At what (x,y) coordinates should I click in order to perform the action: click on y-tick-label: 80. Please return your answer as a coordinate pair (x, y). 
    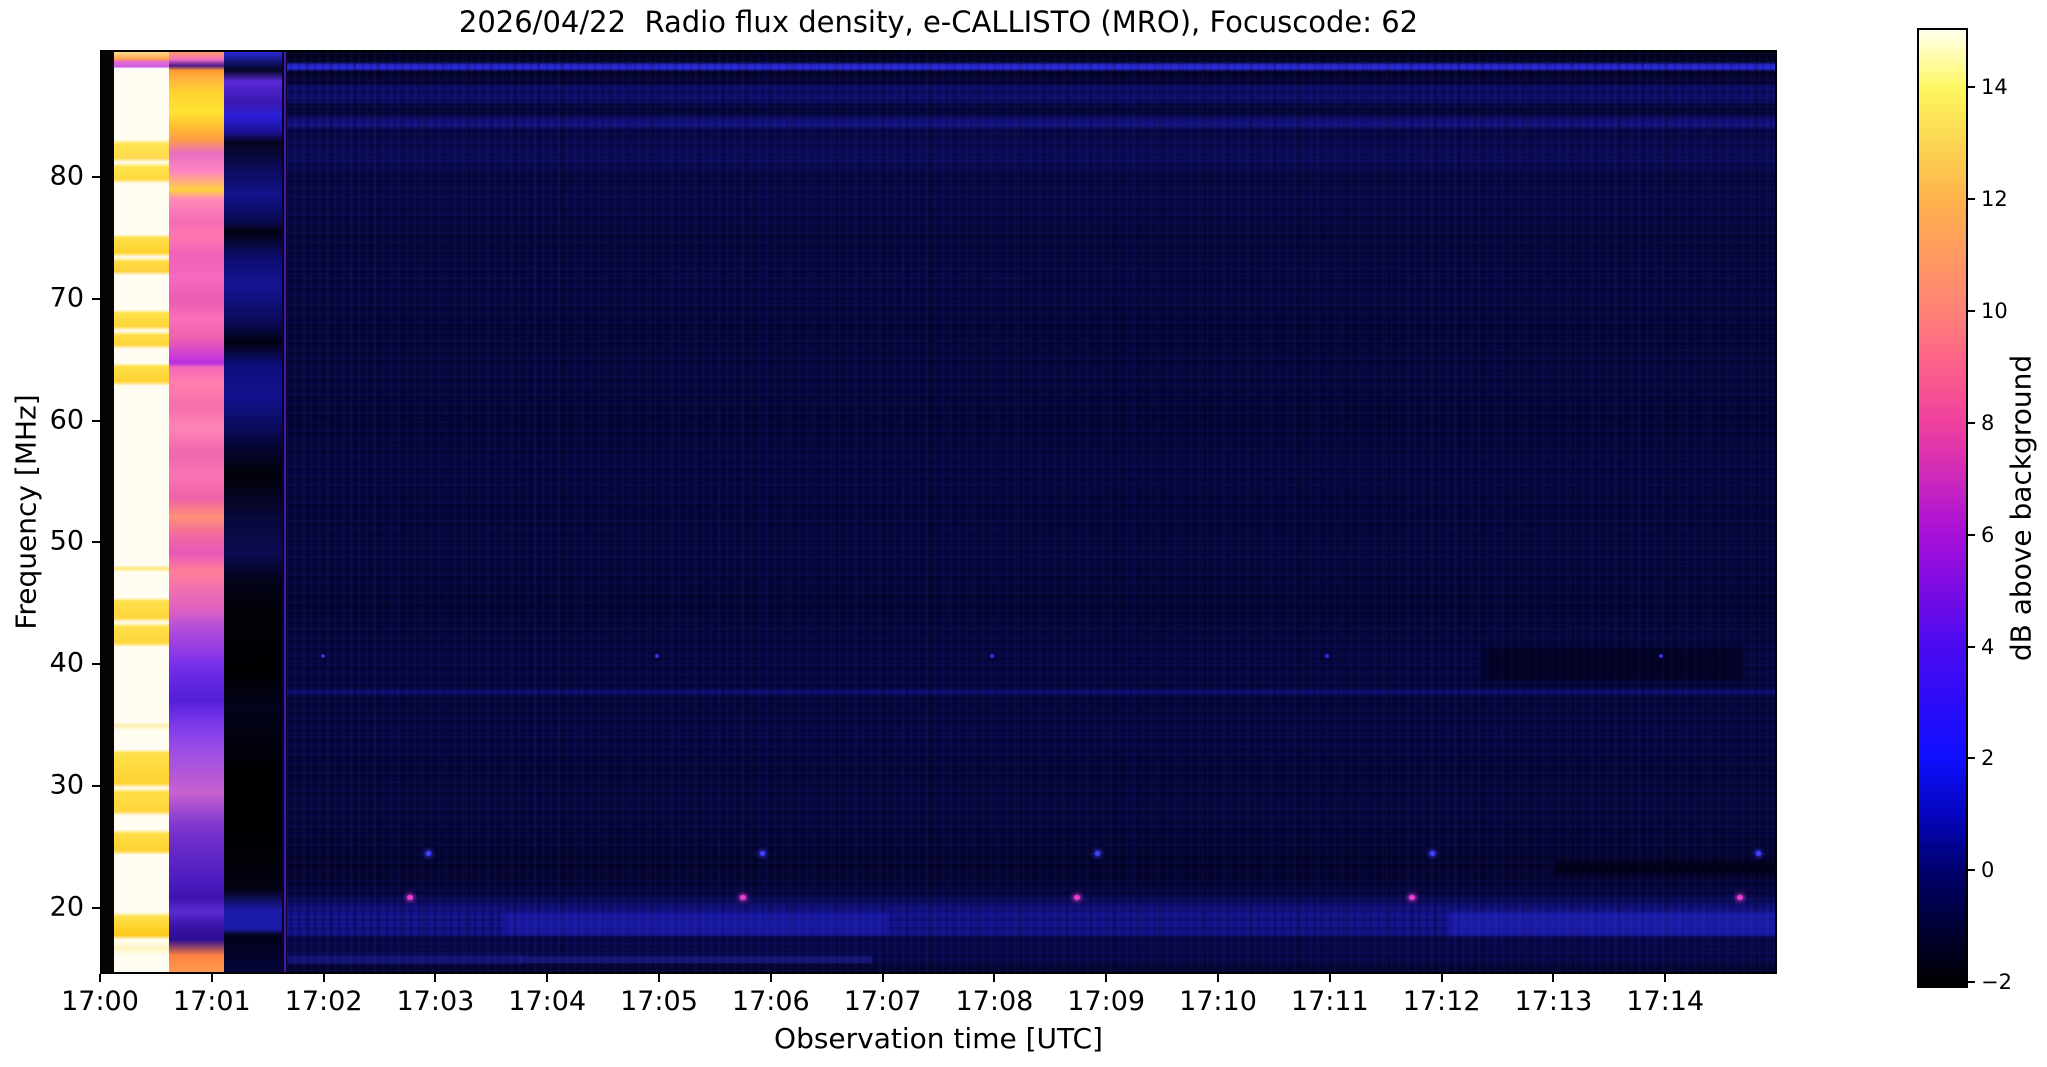
    Looking at the image, I should click on (66, 176).